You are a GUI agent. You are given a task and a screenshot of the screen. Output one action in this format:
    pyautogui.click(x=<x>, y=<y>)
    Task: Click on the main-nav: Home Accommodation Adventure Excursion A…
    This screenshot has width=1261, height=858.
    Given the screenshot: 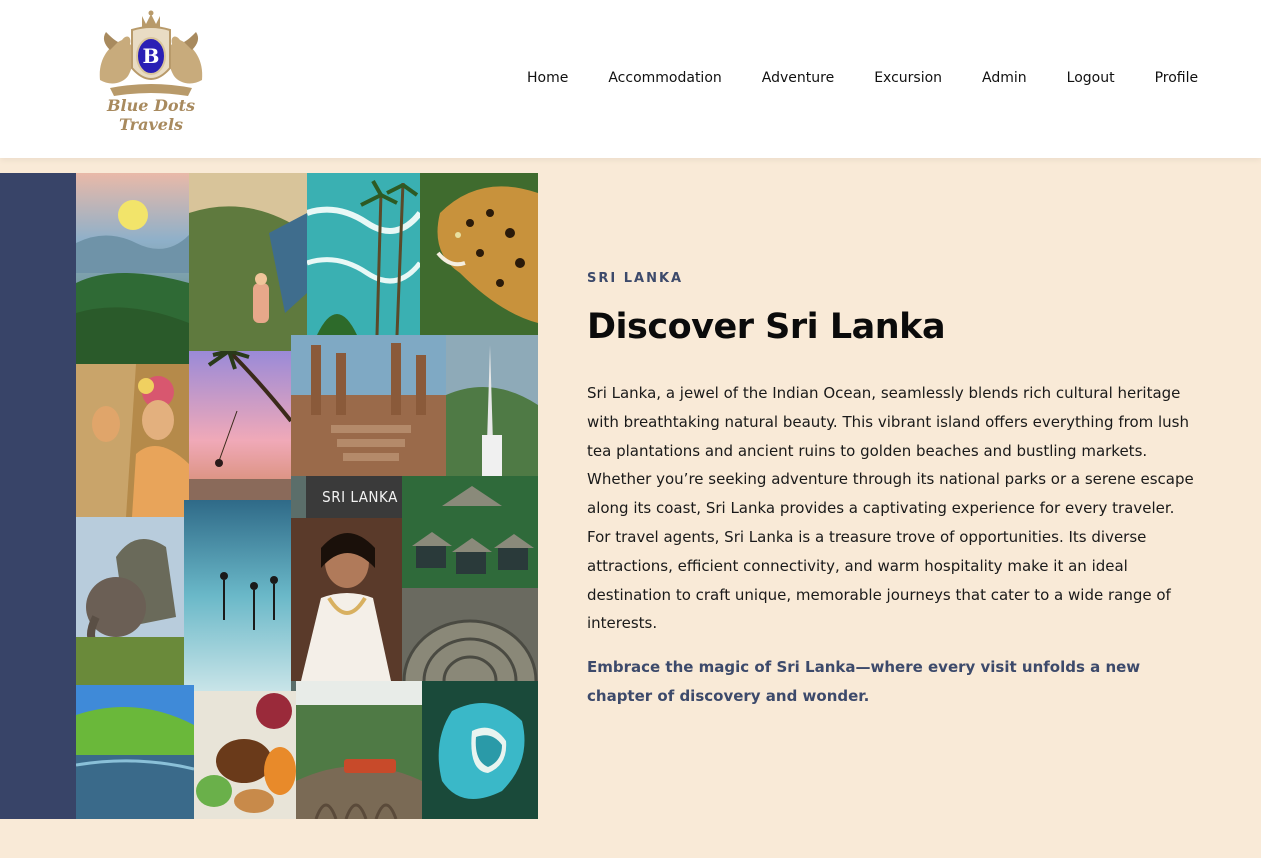 What is the action you would take?
    pyautogui.click(x=862, y=78)
    